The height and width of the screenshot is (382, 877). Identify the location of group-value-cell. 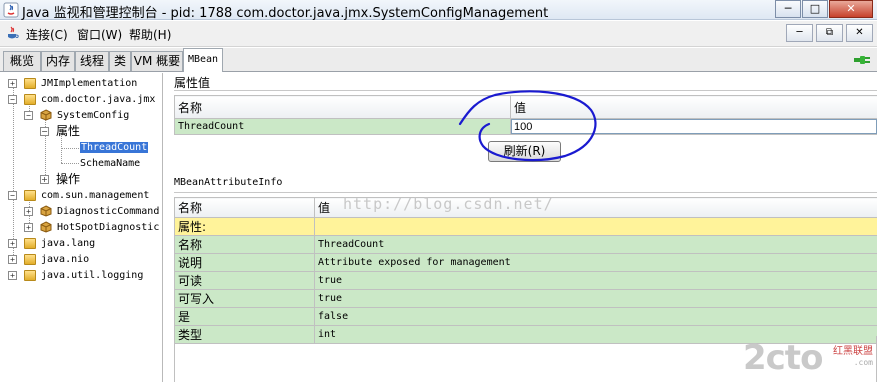
(595, 226).